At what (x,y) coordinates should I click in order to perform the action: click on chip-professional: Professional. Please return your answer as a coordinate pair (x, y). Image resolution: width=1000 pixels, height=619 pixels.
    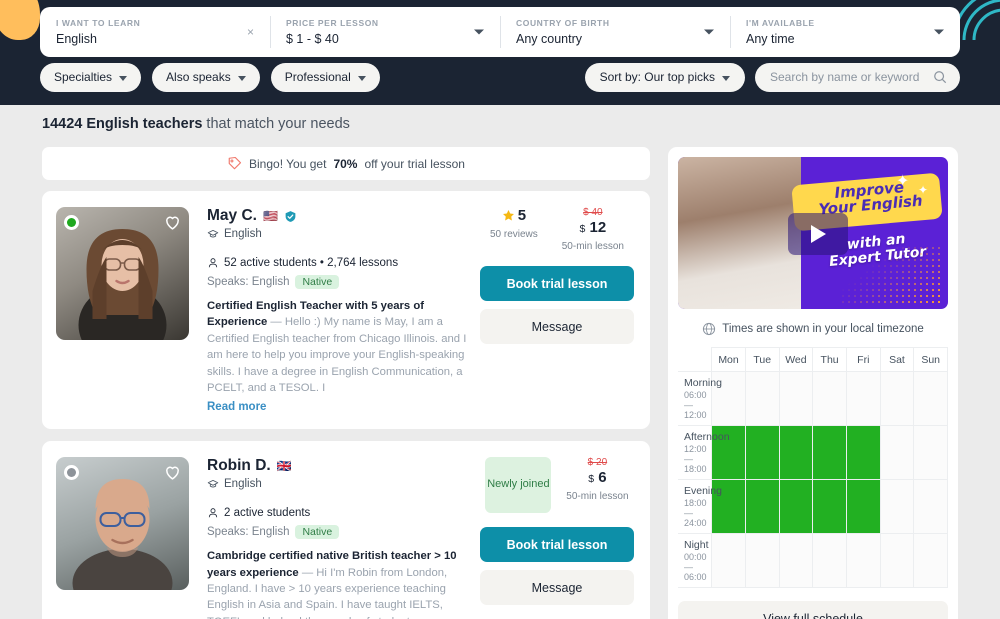
    Looking at the image, I should click on (325, 77).